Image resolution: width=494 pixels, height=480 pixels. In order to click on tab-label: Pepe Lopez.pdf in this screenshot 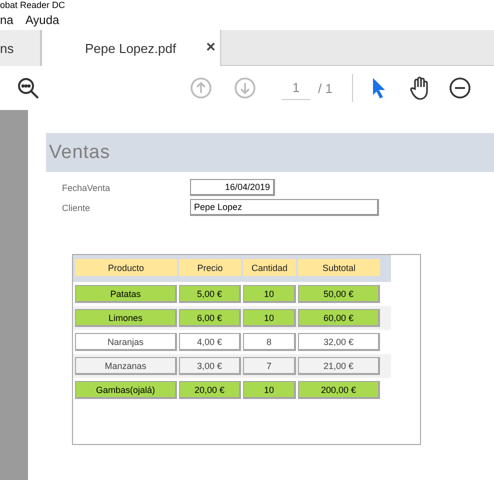, I will do `click(130, 48)`.